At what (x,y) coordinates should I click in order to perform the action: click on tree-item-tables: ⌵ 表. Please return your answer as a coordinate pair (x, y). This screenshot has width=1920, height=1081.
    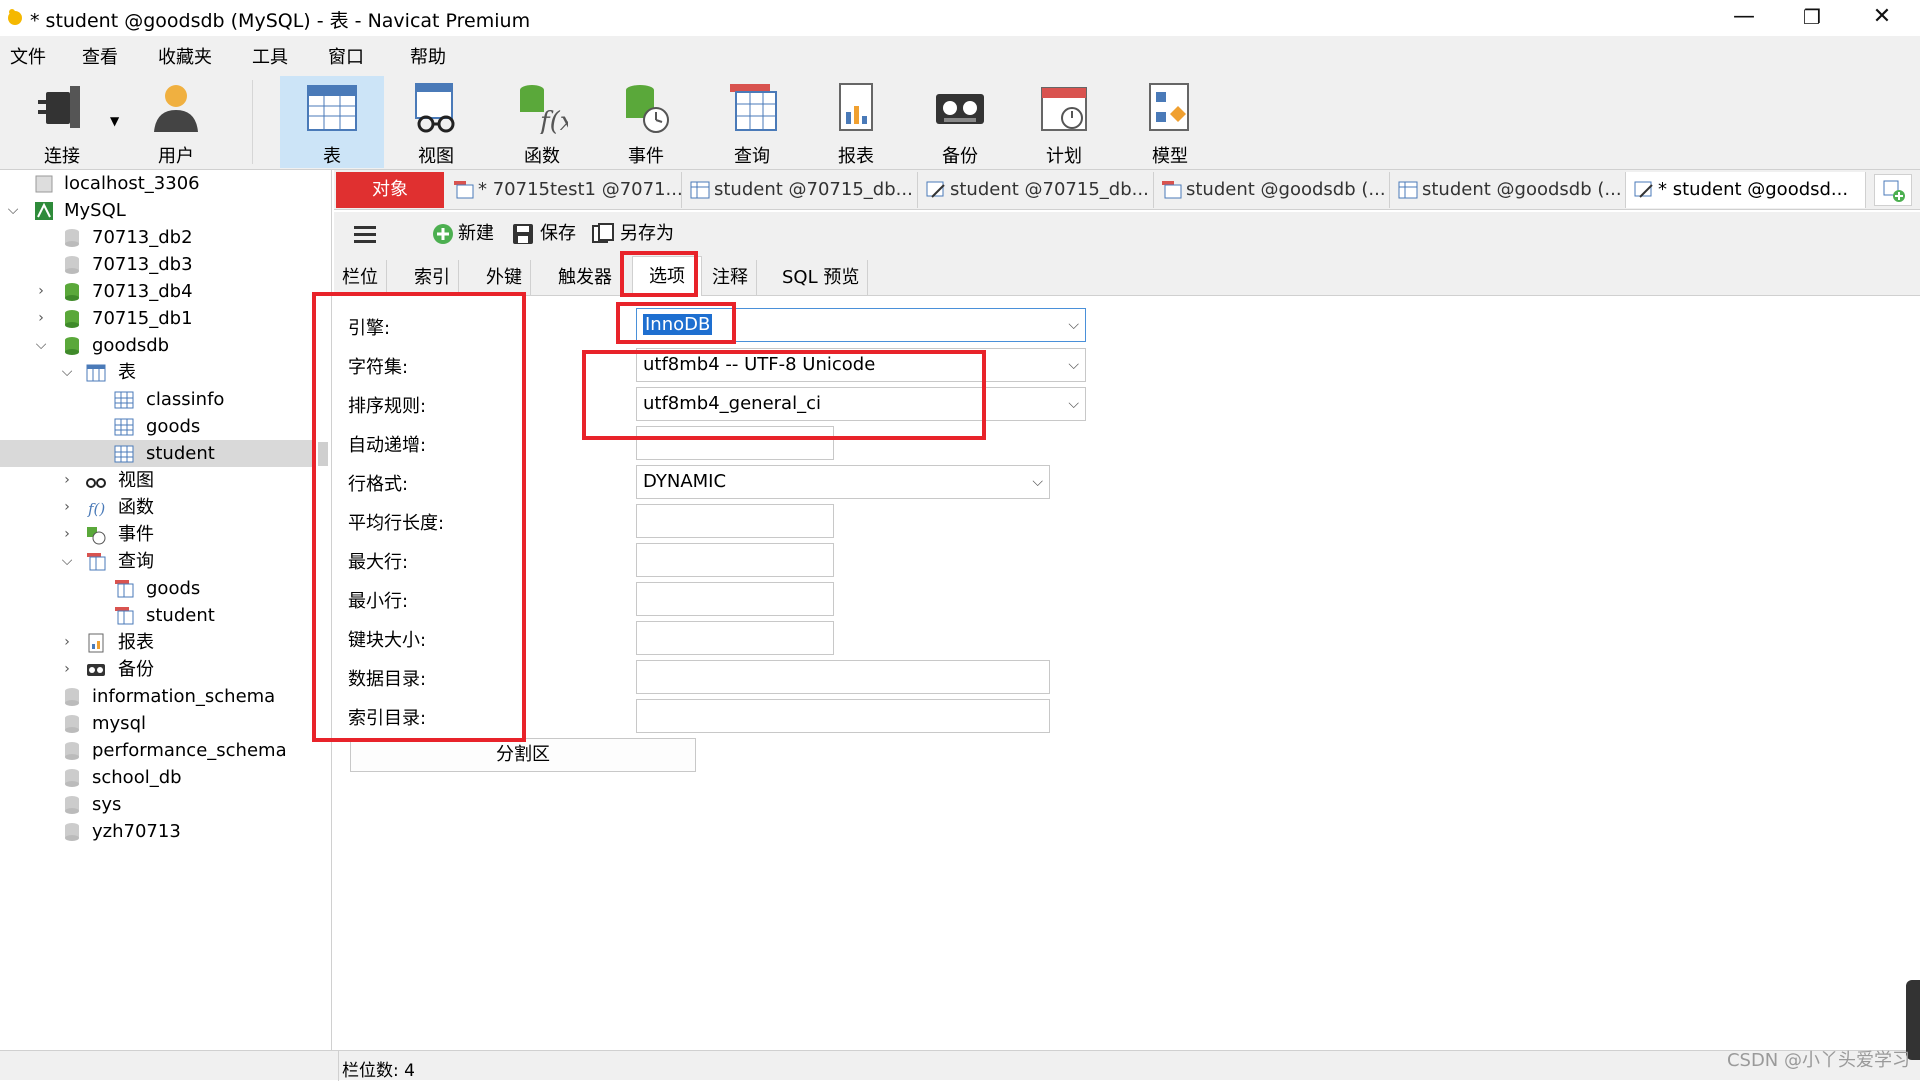
    Looking at the image, I should click on (165, 372).